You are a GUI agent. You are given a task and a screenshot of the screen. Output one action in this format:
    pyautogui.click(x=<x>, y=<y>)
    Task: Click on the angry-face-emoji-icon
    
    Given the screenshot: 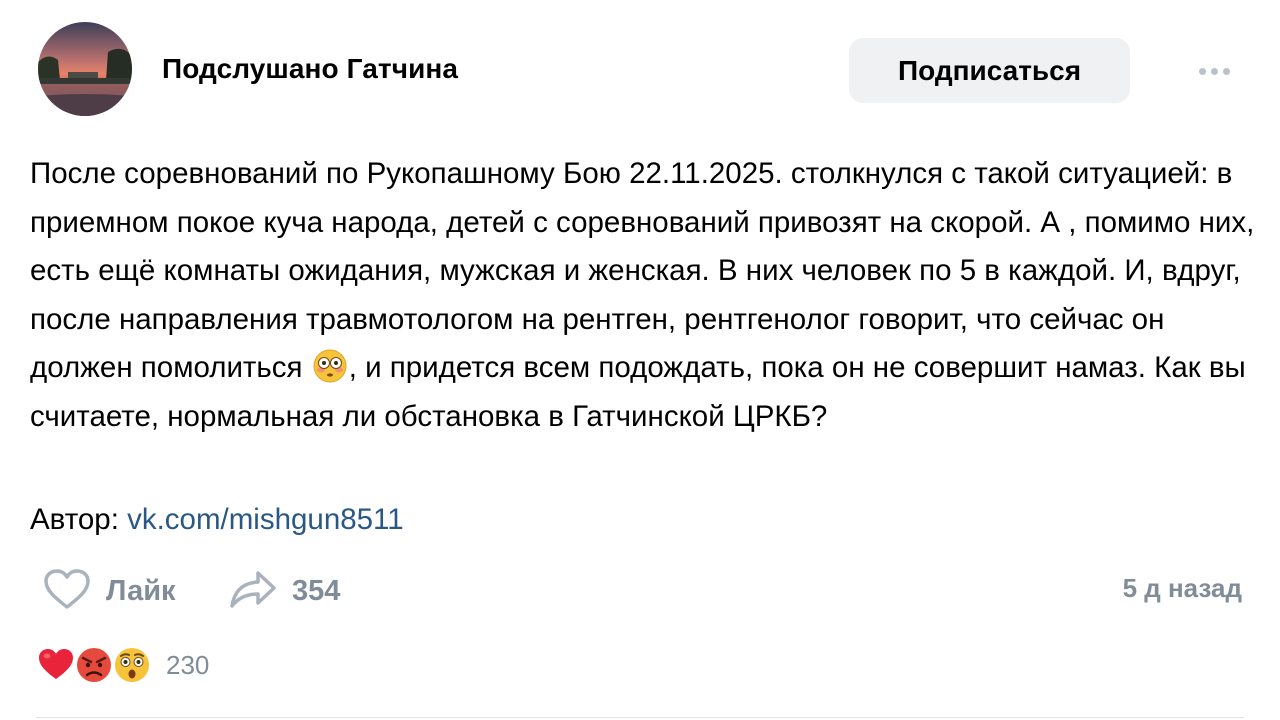 What is the action you would take?
    pyautogui.click(x=94, y=665)
    